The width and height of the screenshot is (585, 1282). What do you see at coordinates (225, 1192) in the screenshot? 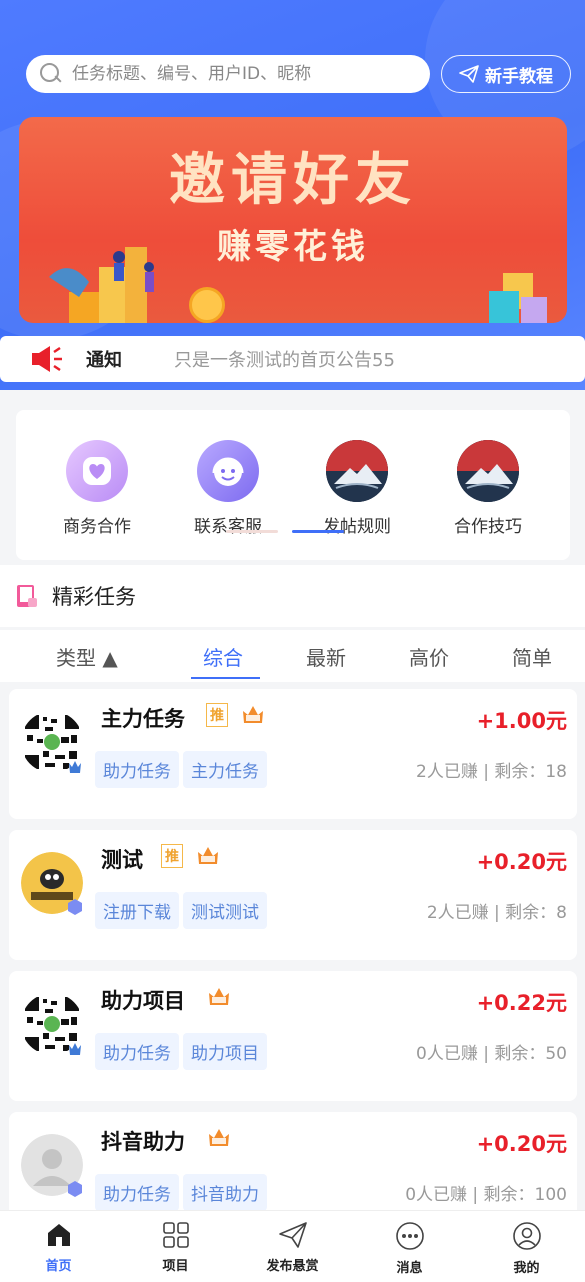
I see `task-tag: 抖音助力` at bounding box center [225, 1192].